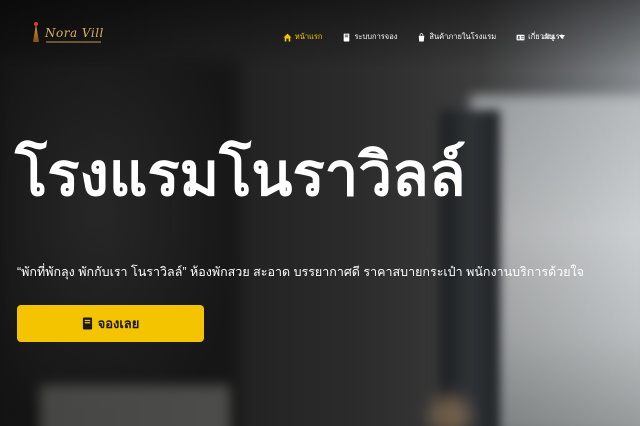 This screenshot has width=640, height=426. What do you see at coordinates (36, 33) in the screenshot?
I see `tower-logo-icon` at bounding box center [36, 33].